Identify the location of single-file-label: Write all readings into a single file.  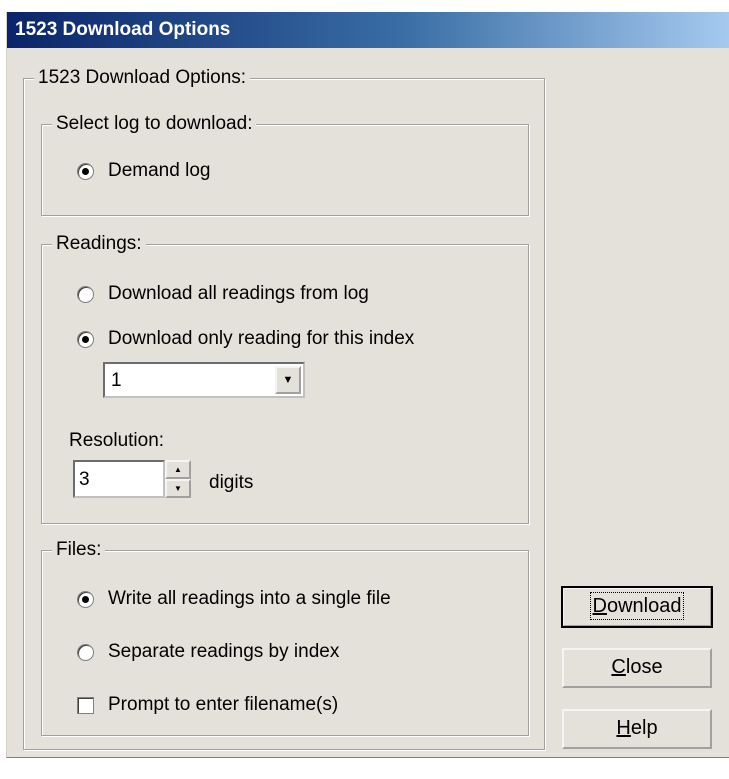
(249, 598).